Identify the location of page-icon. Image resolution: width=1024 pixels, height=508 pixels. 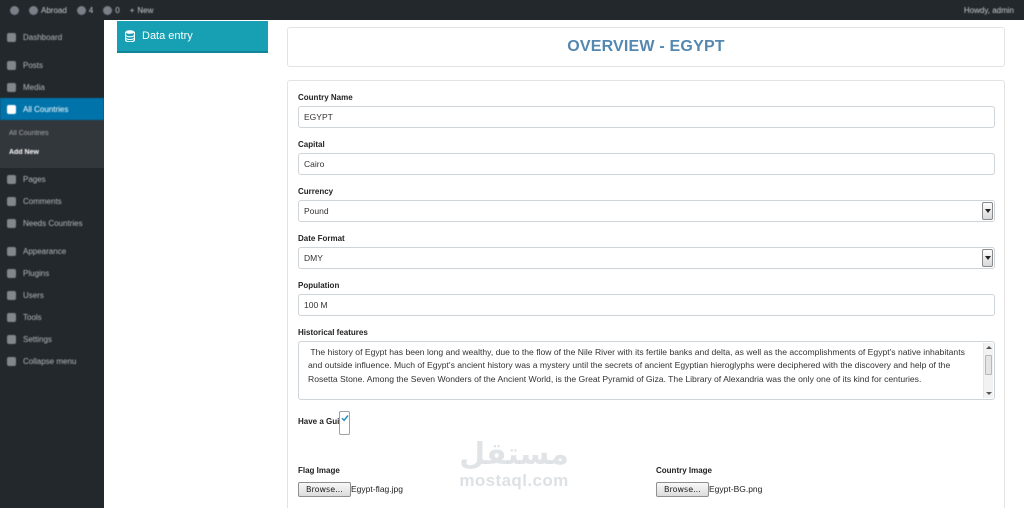
(11, 179).